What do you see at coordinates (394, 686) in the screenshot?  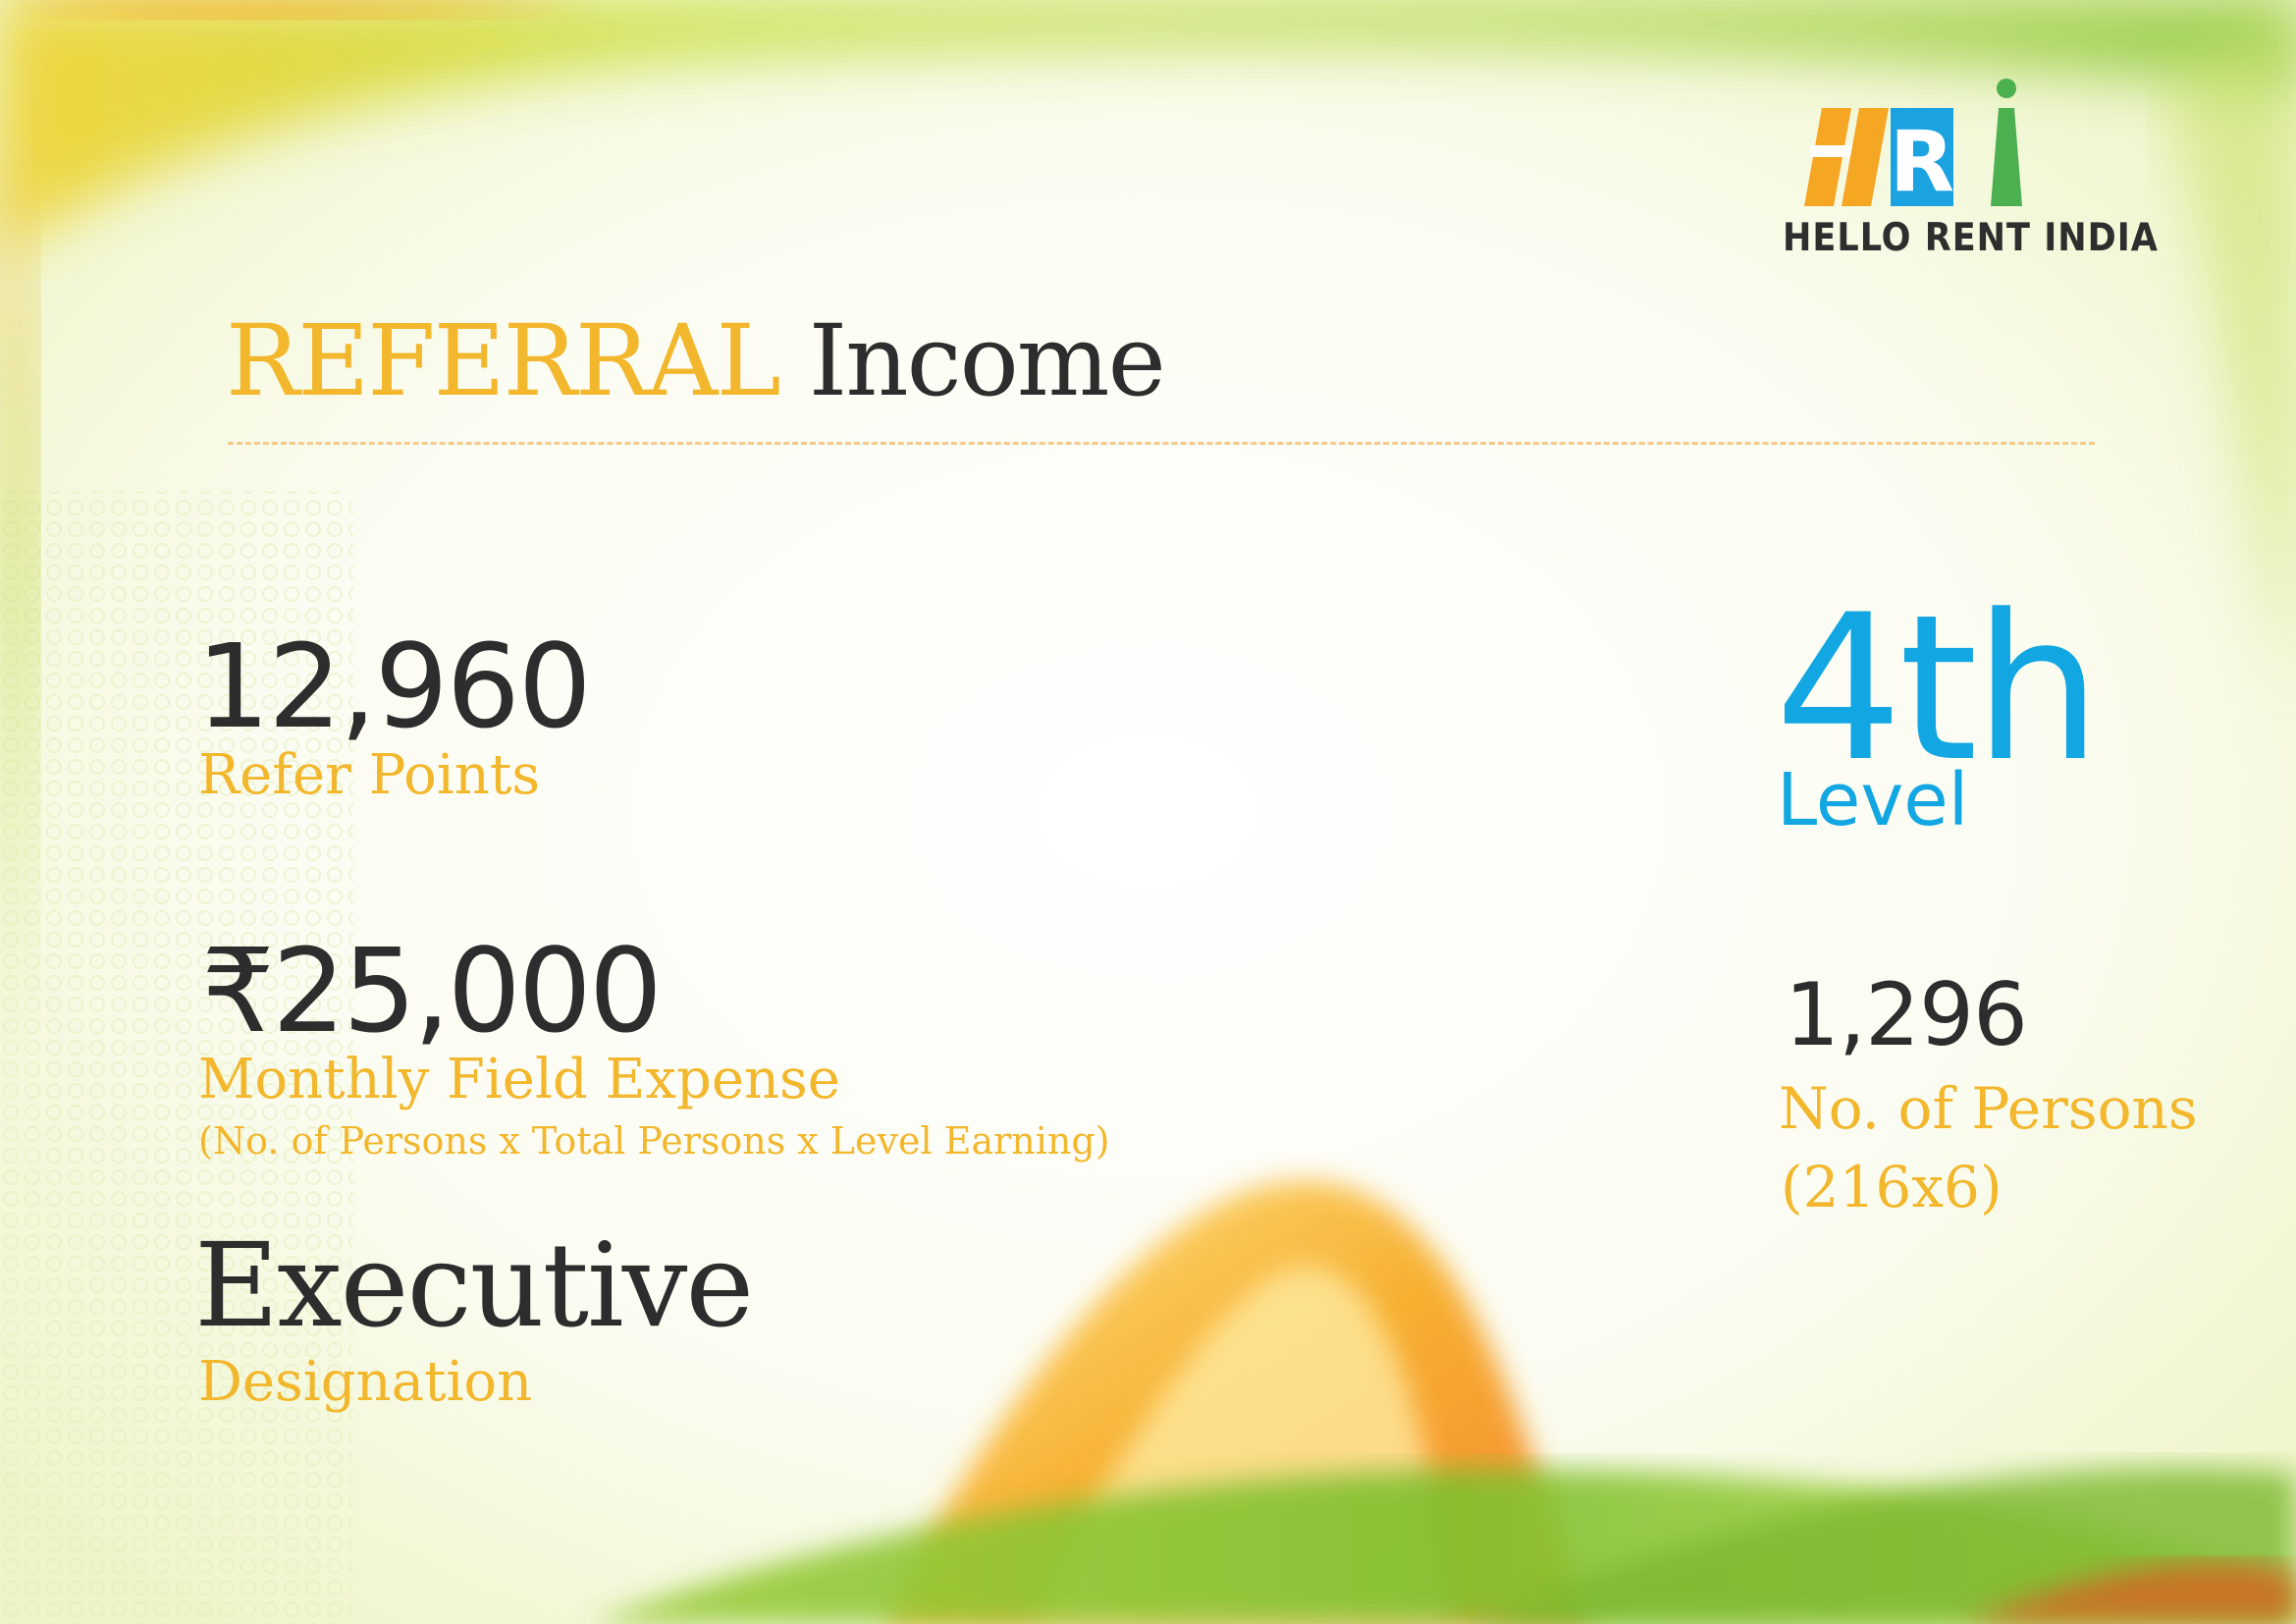 I see `refer-points-value: 12,960` at bounding box center [394, 686].